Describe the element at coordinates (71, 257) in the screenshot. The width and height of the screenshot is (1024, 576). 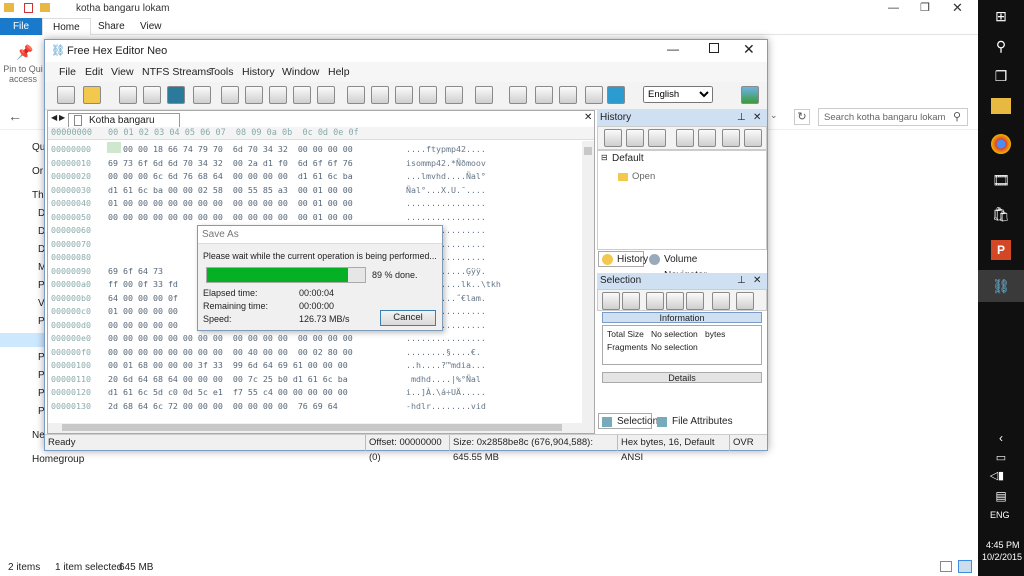
I see `hex-row-offset: 00000080` at that location.